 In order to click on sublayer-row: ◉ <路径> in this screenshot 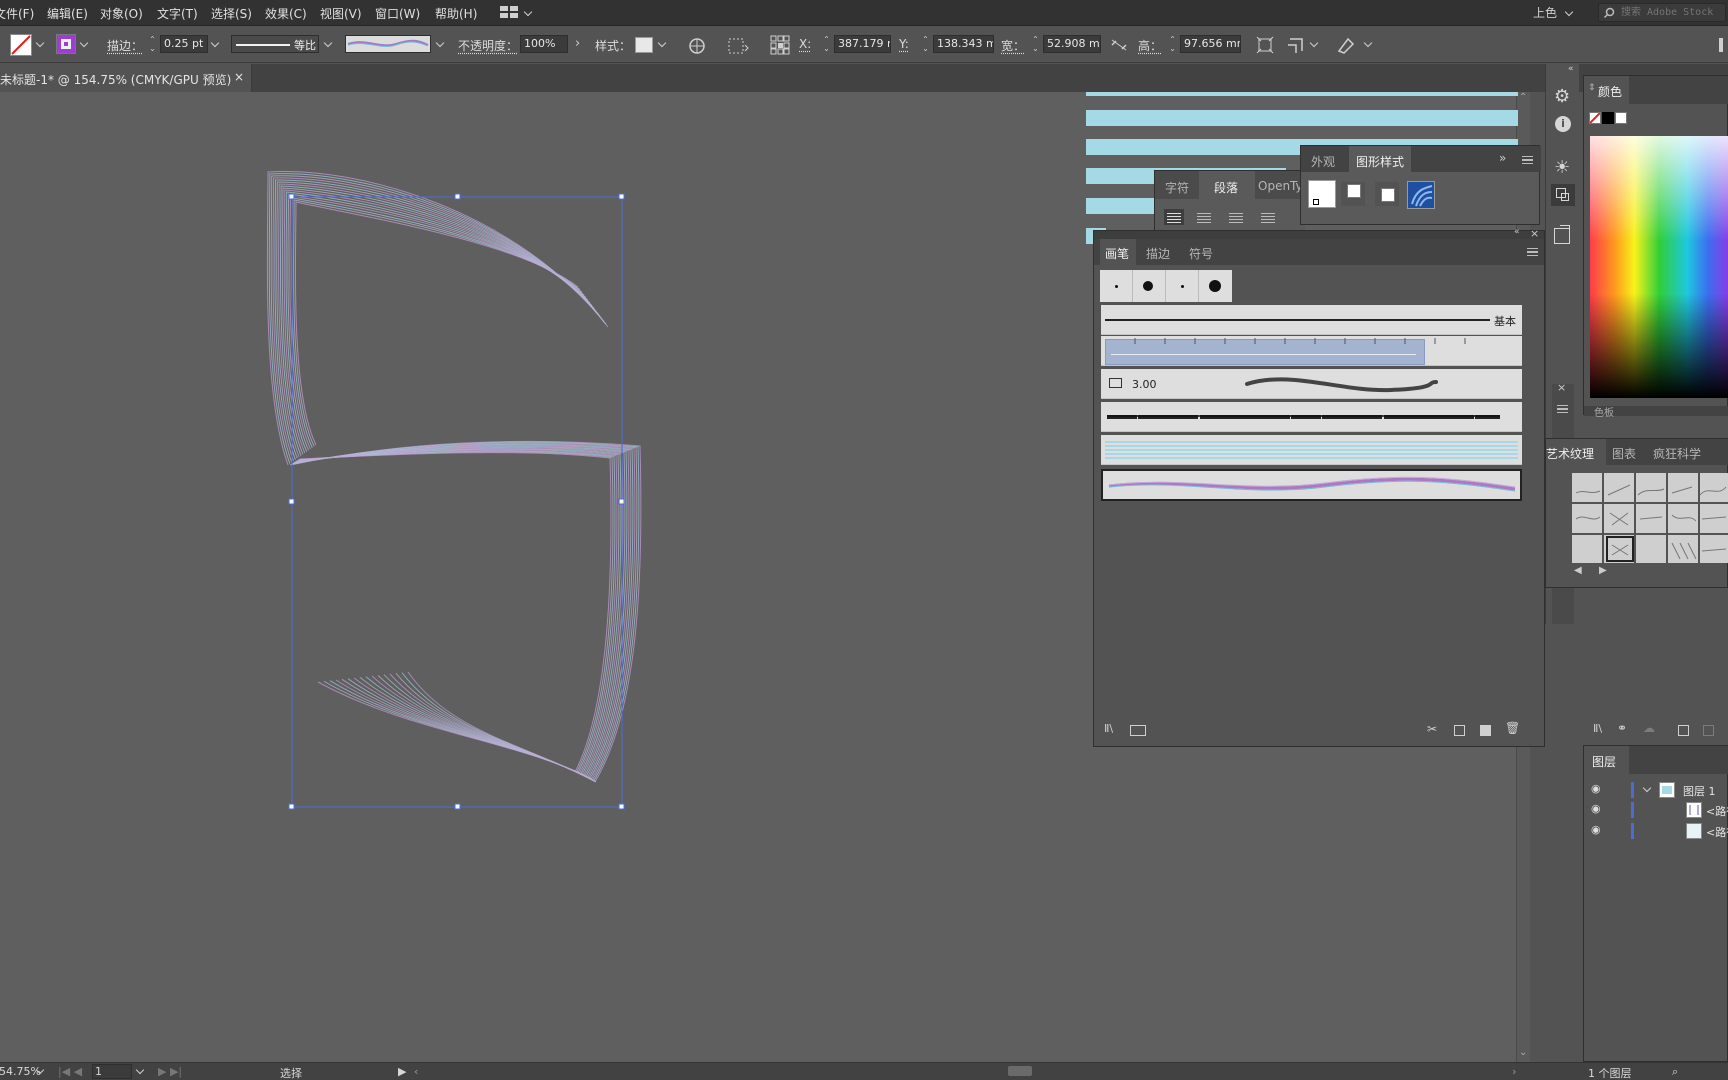, I will do `click(1655, 810)`.